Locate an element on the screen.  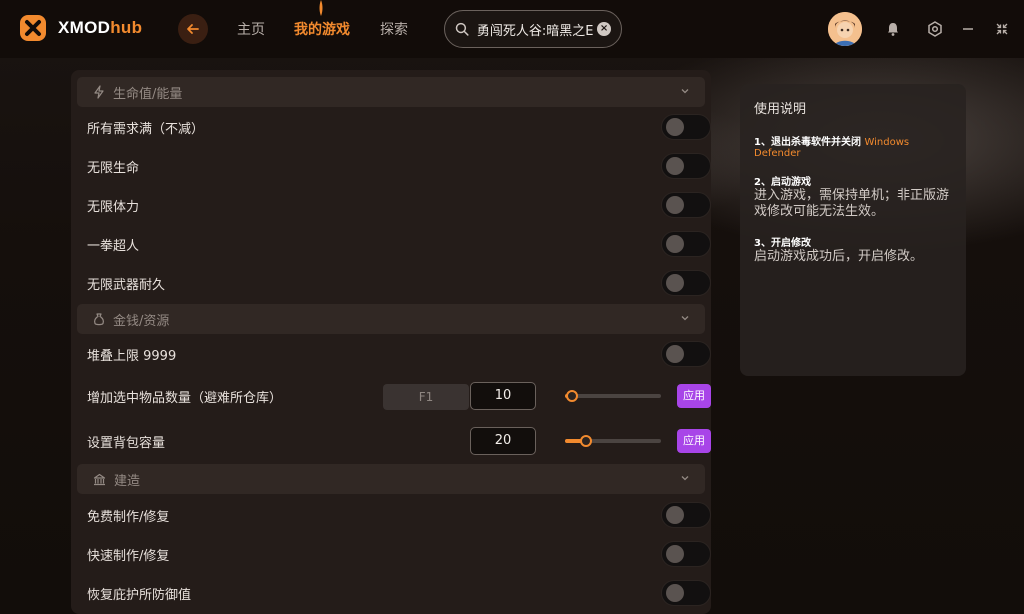
option-row-with-value: 增加选中物品数量（避难所仓库） F1 10 应用 is located at coordinates (399, 396).